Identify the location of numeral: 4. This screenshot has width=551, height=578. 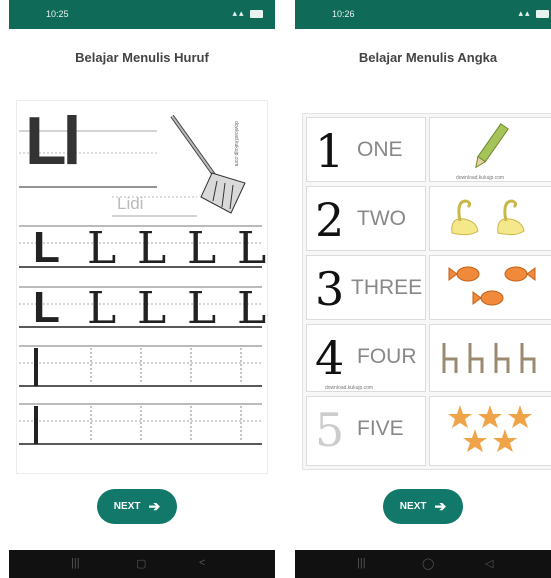
(330, 358).